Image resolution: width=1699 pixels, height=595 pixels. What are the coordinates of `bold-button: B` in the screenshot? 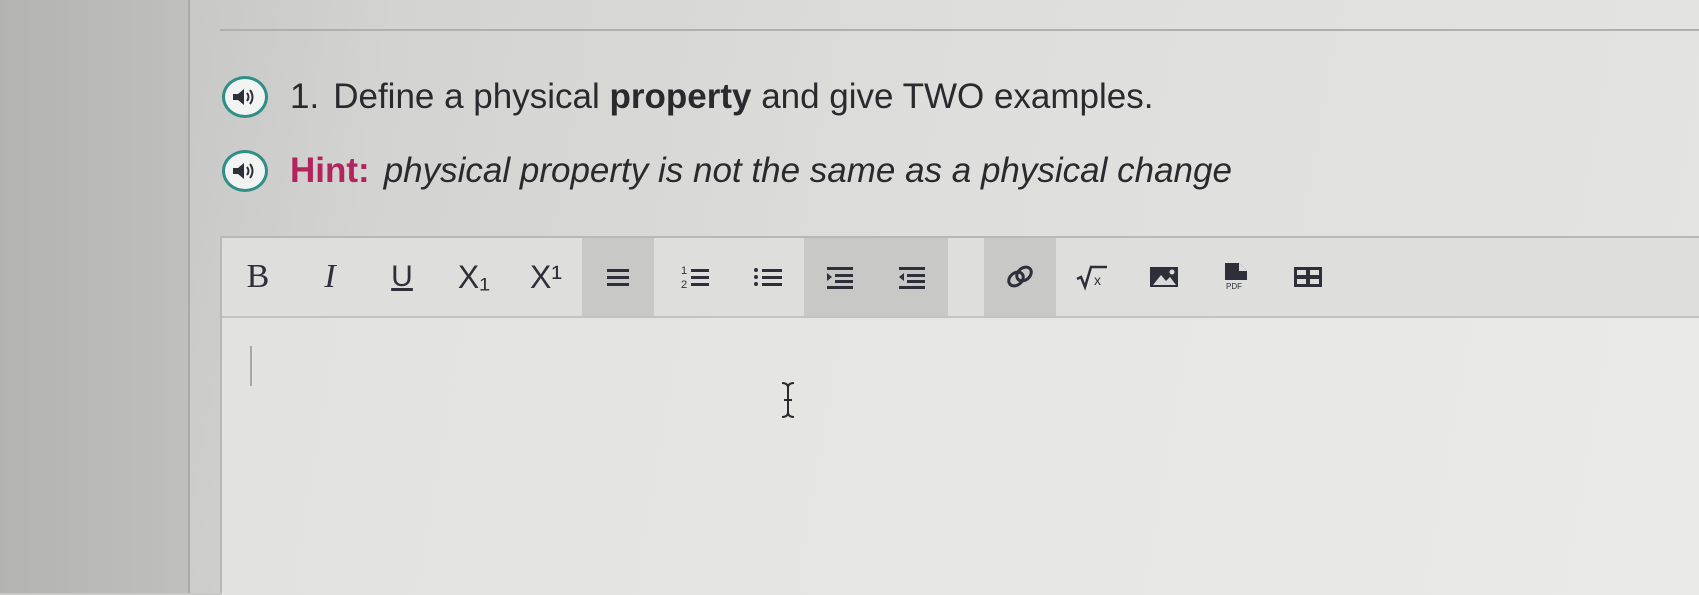 It's located at (258, 277).